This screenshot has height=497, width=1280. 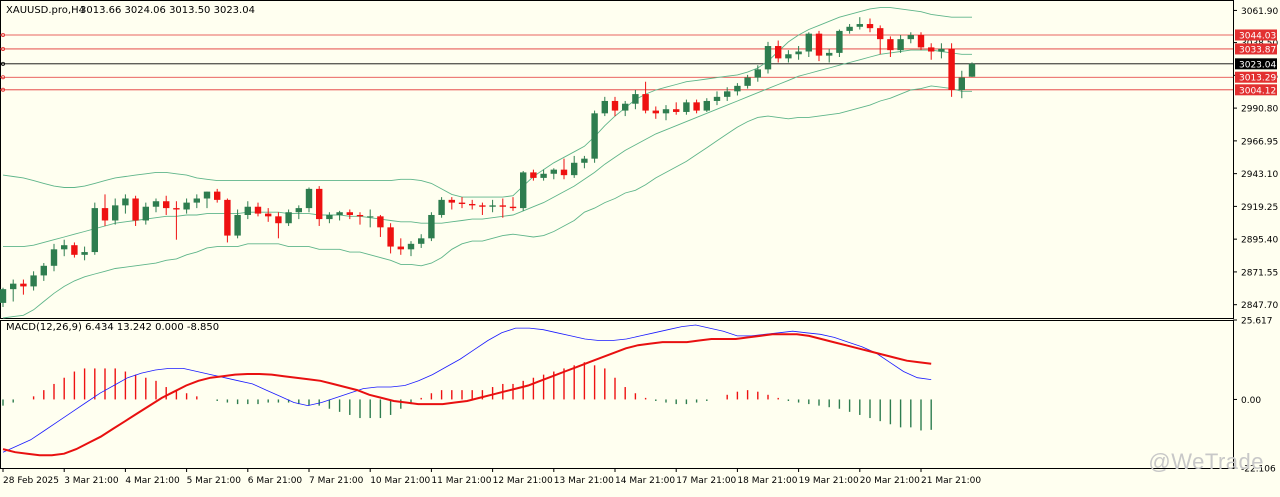 What do you see at coordinates (1259, 142) in the screenshot?
I see `price-axis-label: 2966.95` at bounding box center [1259, 142].